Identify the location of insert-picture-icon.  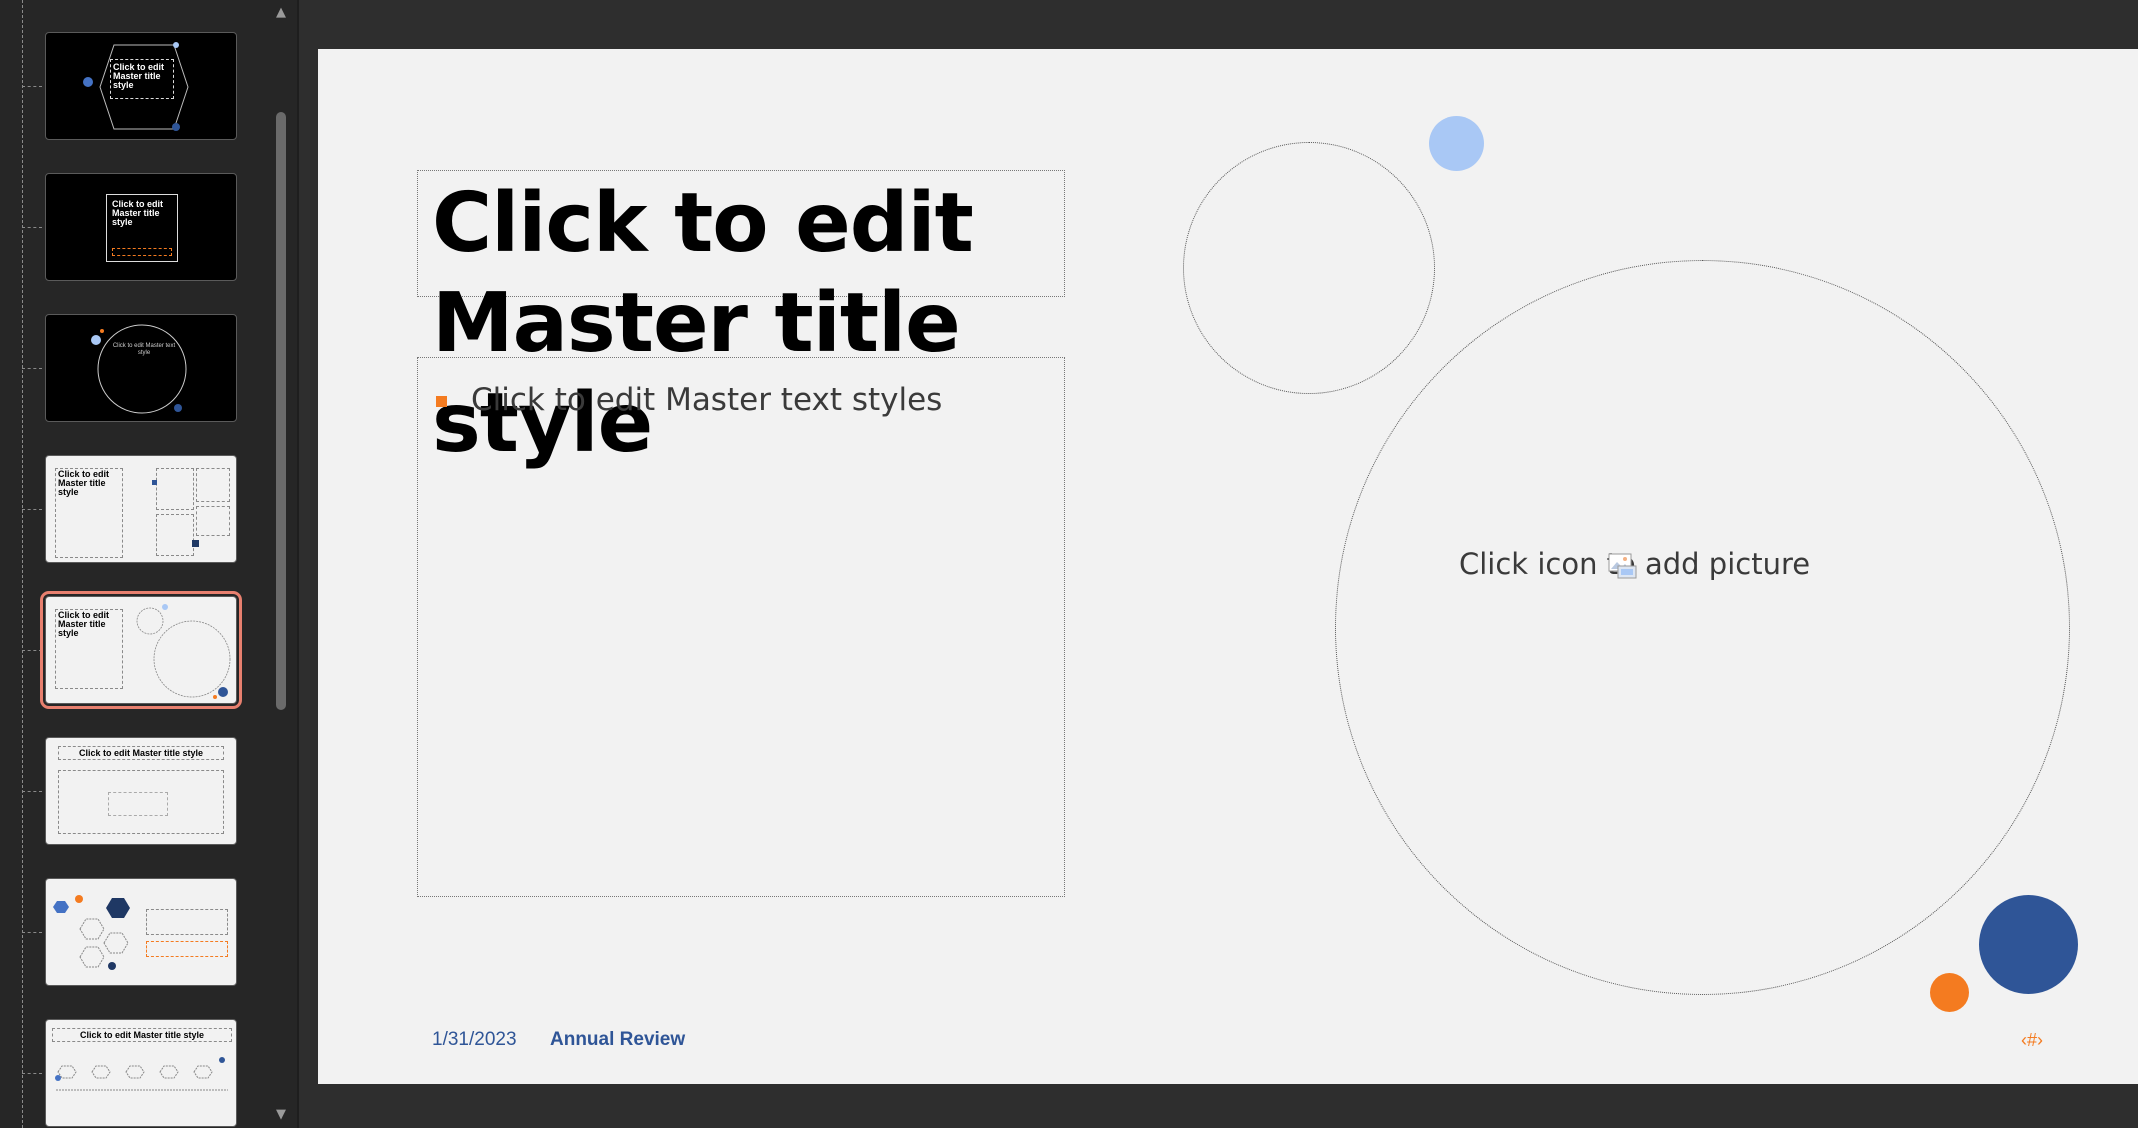
(1623, 566).